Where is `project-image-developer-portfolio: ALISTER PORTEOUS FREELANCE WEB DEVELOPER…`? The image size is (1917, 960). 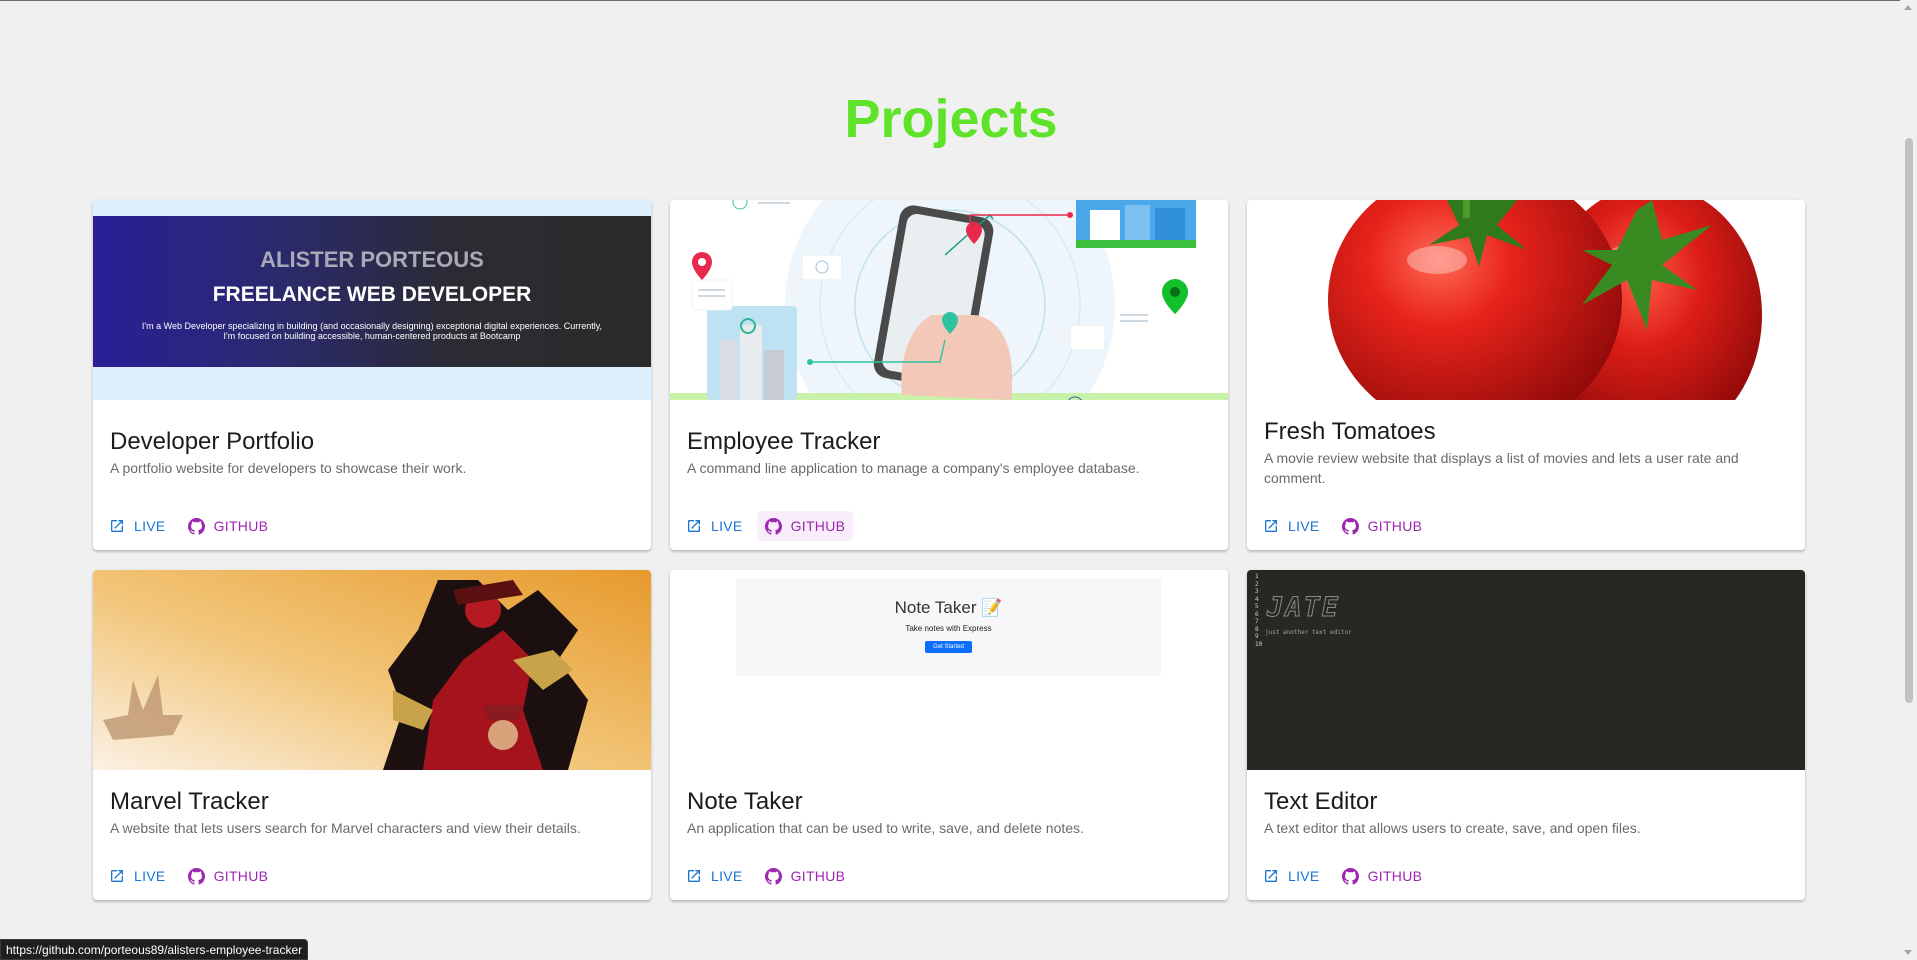 project-image-developer-portfolio: ALISTER PORTEOUS FREELANCE WEB DEVELOPER… is located at coordinates (372, 300).